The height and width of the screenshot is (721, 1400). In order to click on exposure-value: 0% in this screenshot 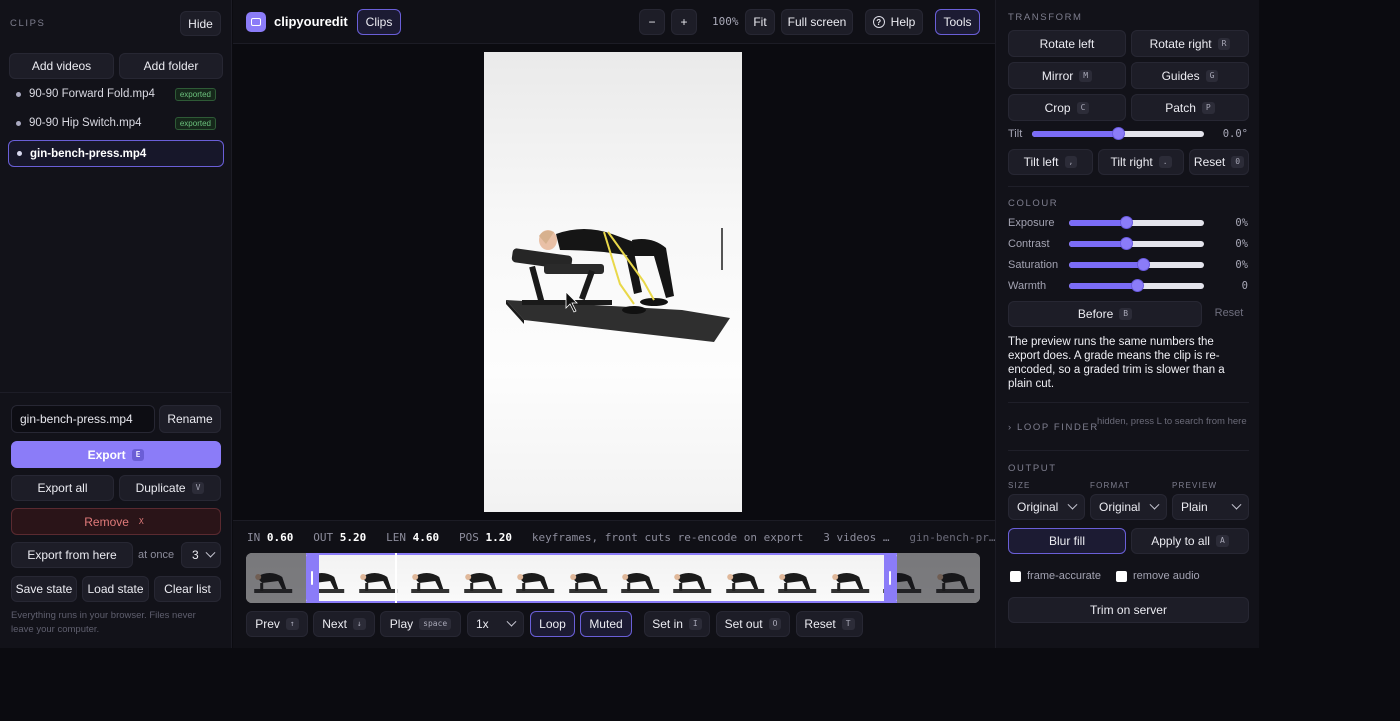, I will do `click(1241, 223)`.